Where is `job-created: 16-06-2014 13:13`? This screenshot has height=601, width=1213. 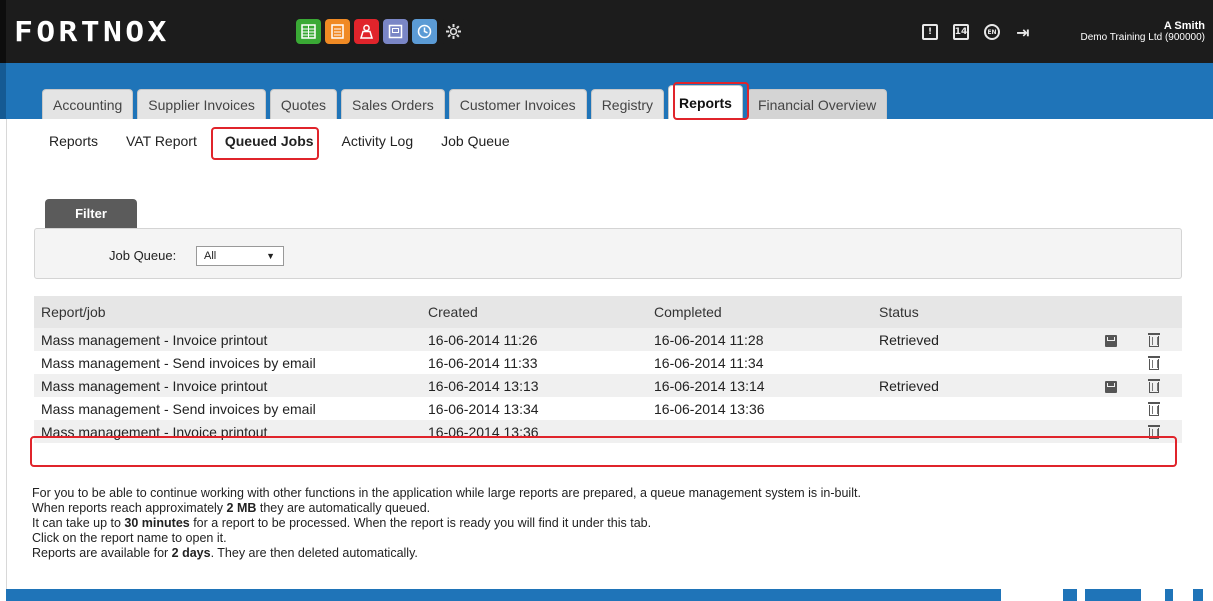
job-created: 16-06-2014 13:13 is located at coordinates (534, 385).